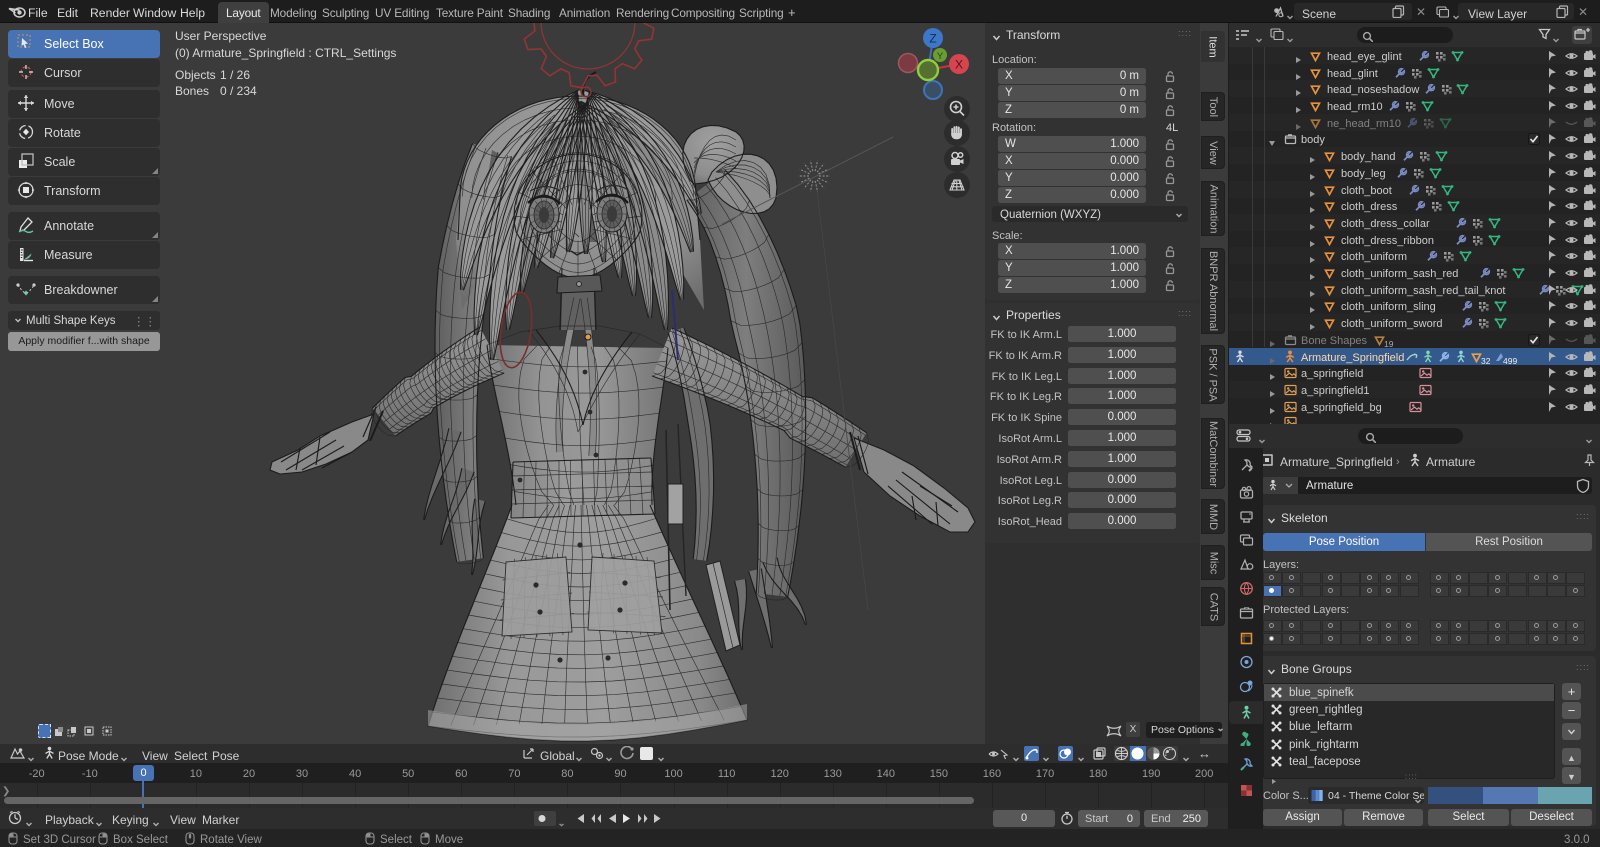 The image size is (1600, 847). Describe the element at coordinates (940, 56) in the screenshot. I see `svg-text: Y` at that location.